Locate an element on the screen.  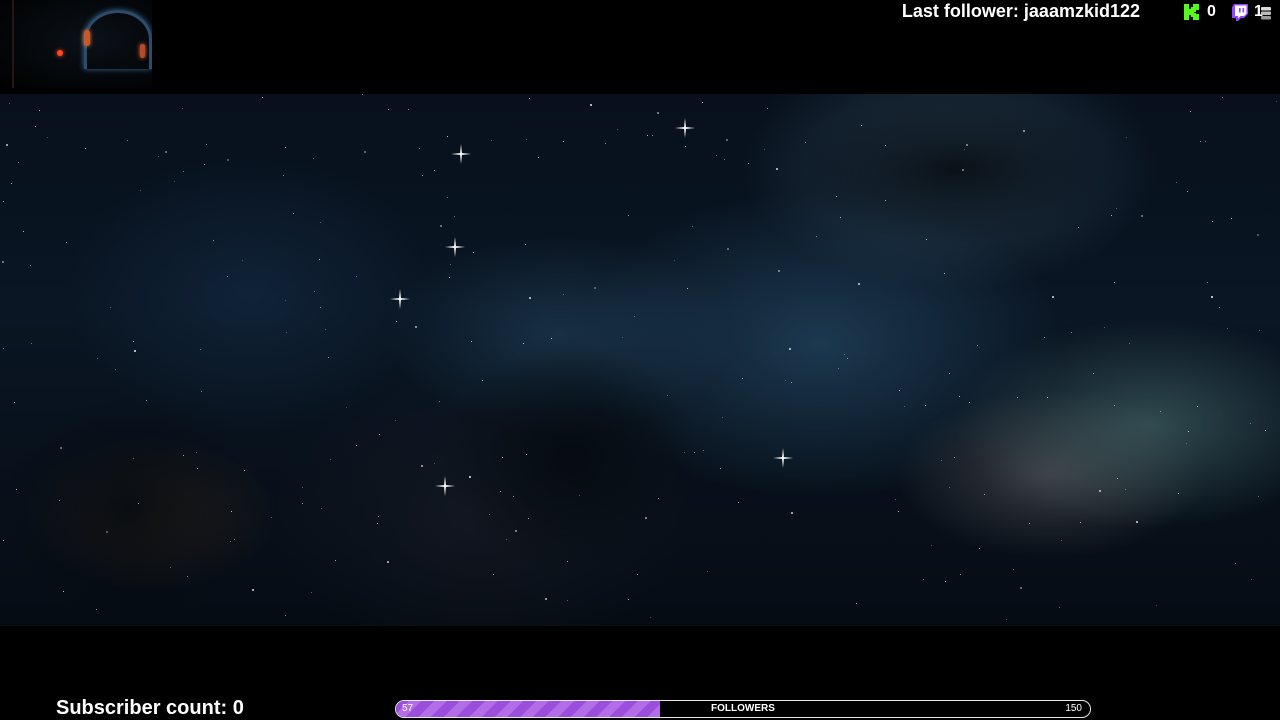
stack-icon is located at coordinates (1266, 13).